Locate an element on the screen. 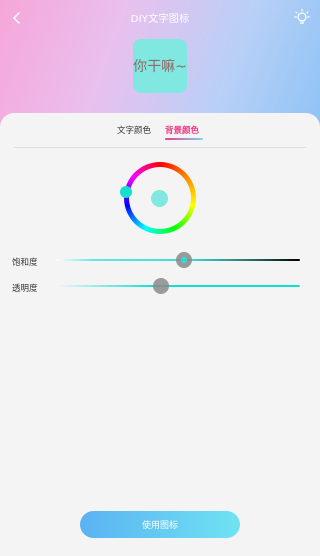 The width and height of the screenshot is (320, 556). use-icon-button: 使用图标 is located at coordinates (160, 524).